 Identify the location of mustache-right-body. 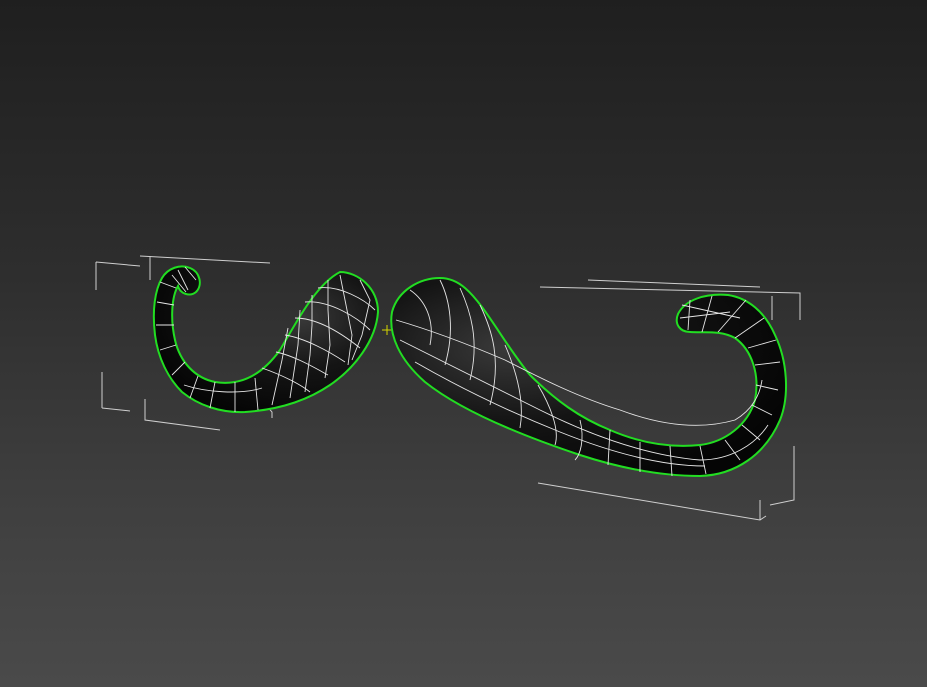
(589, 377).